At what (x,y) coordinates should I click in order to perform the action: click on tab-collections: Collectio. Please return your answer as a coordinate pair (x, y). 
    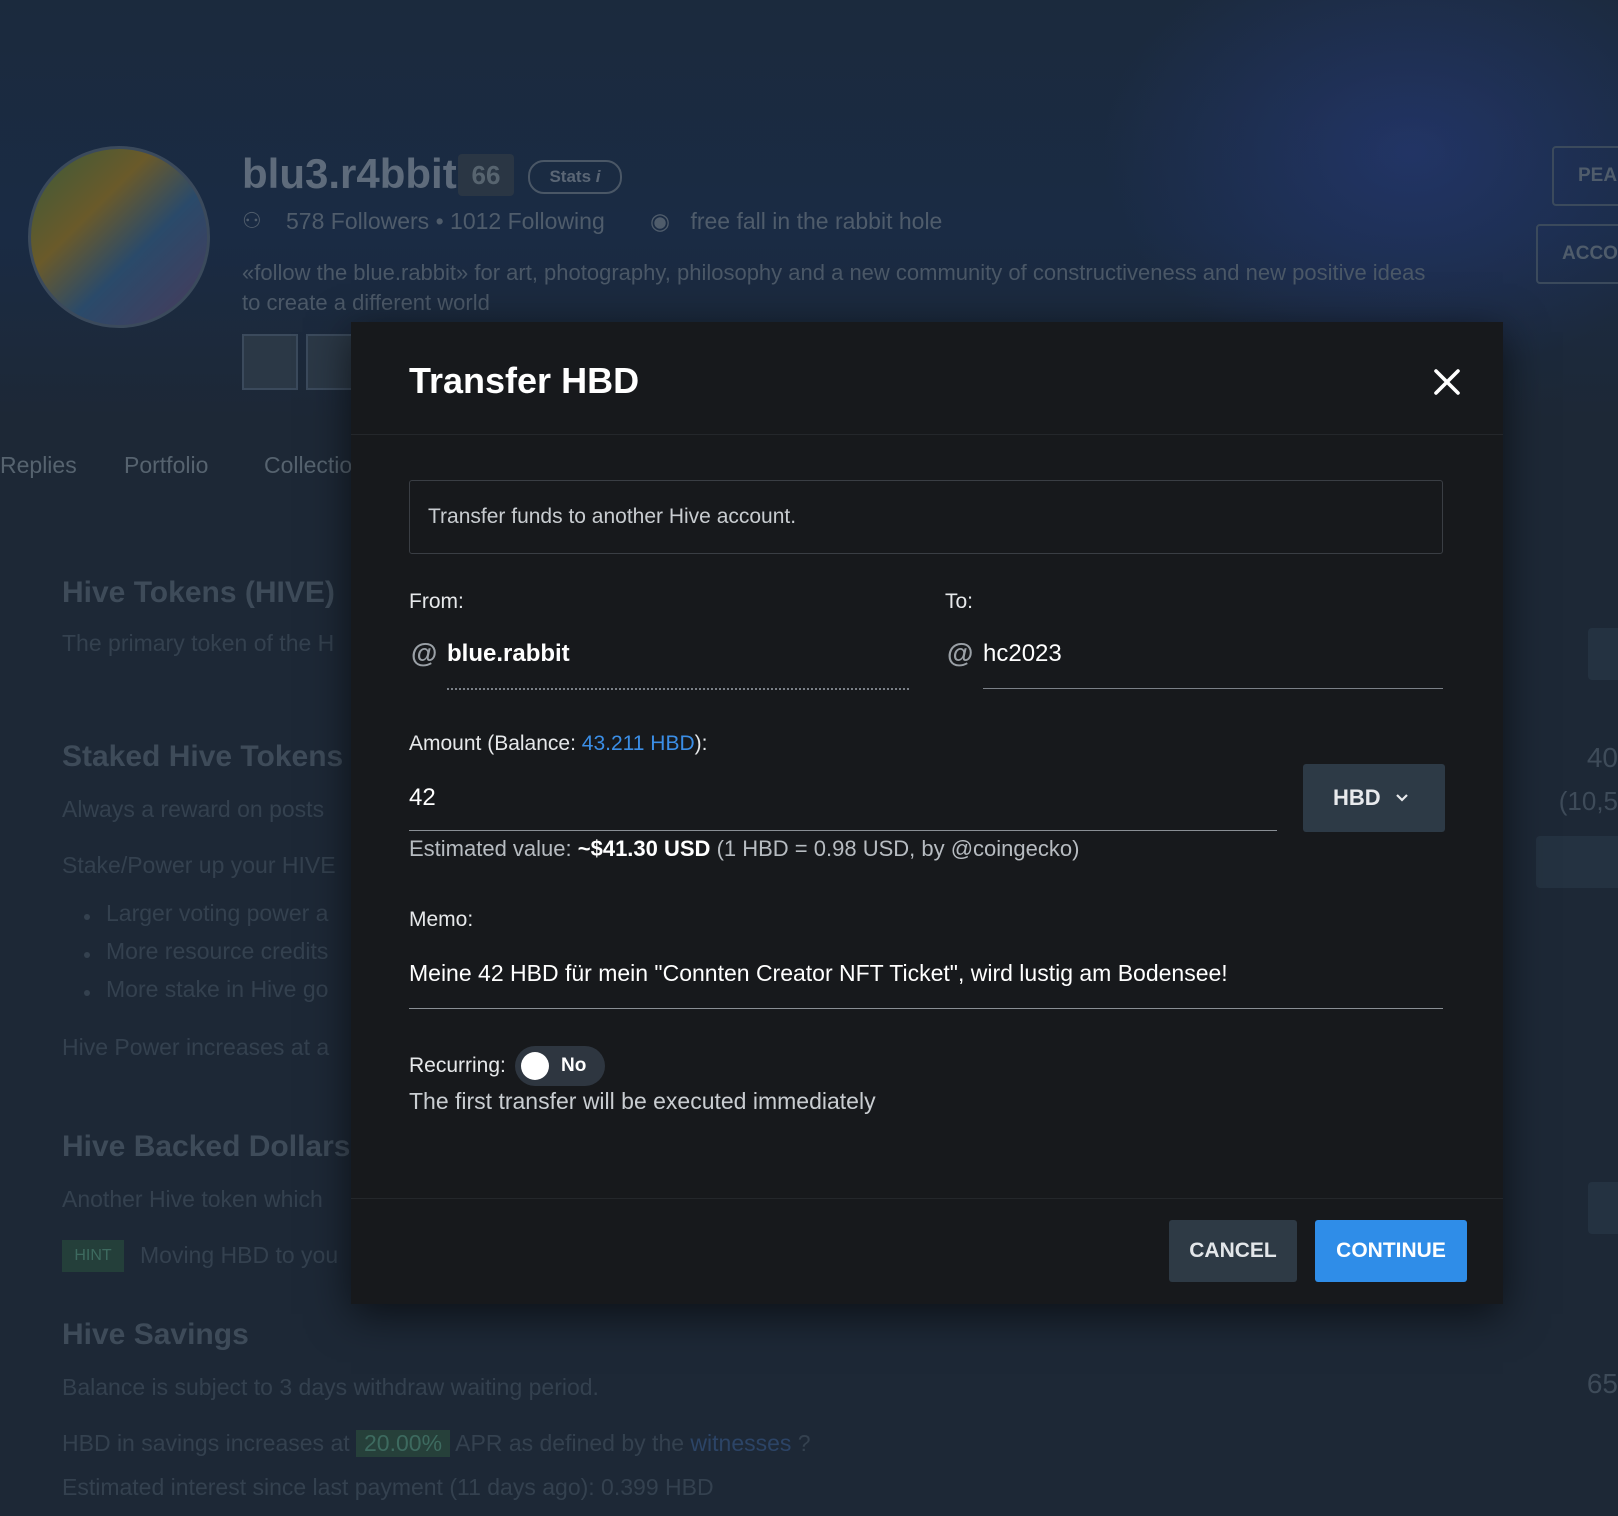
    Looking at the image, I should click on (308, 465).